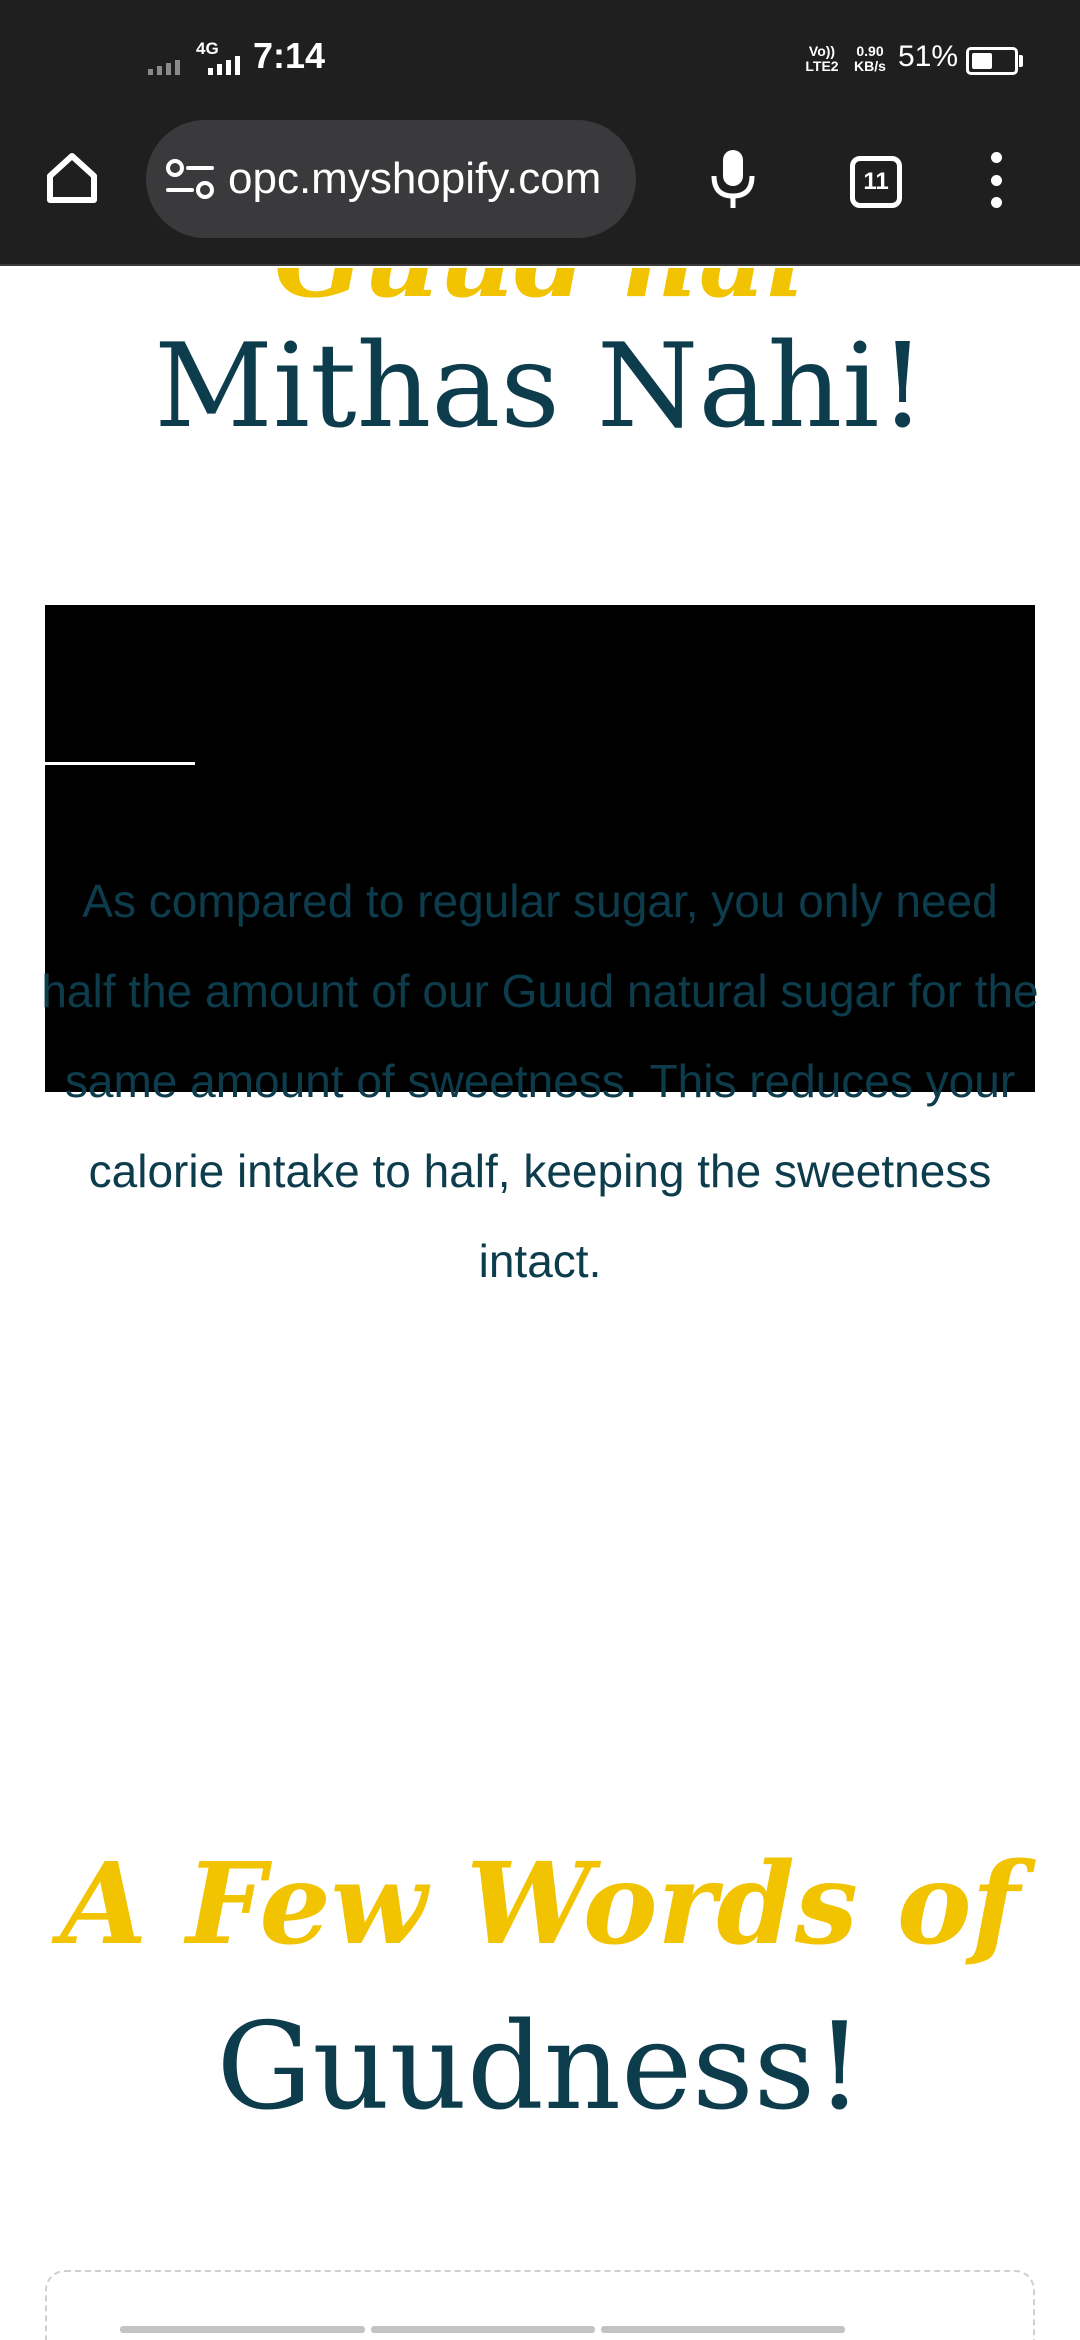 The width and height of the screenshot is (1080, 2340). I want to click on volte-label: Vo)), so click(822, 51).